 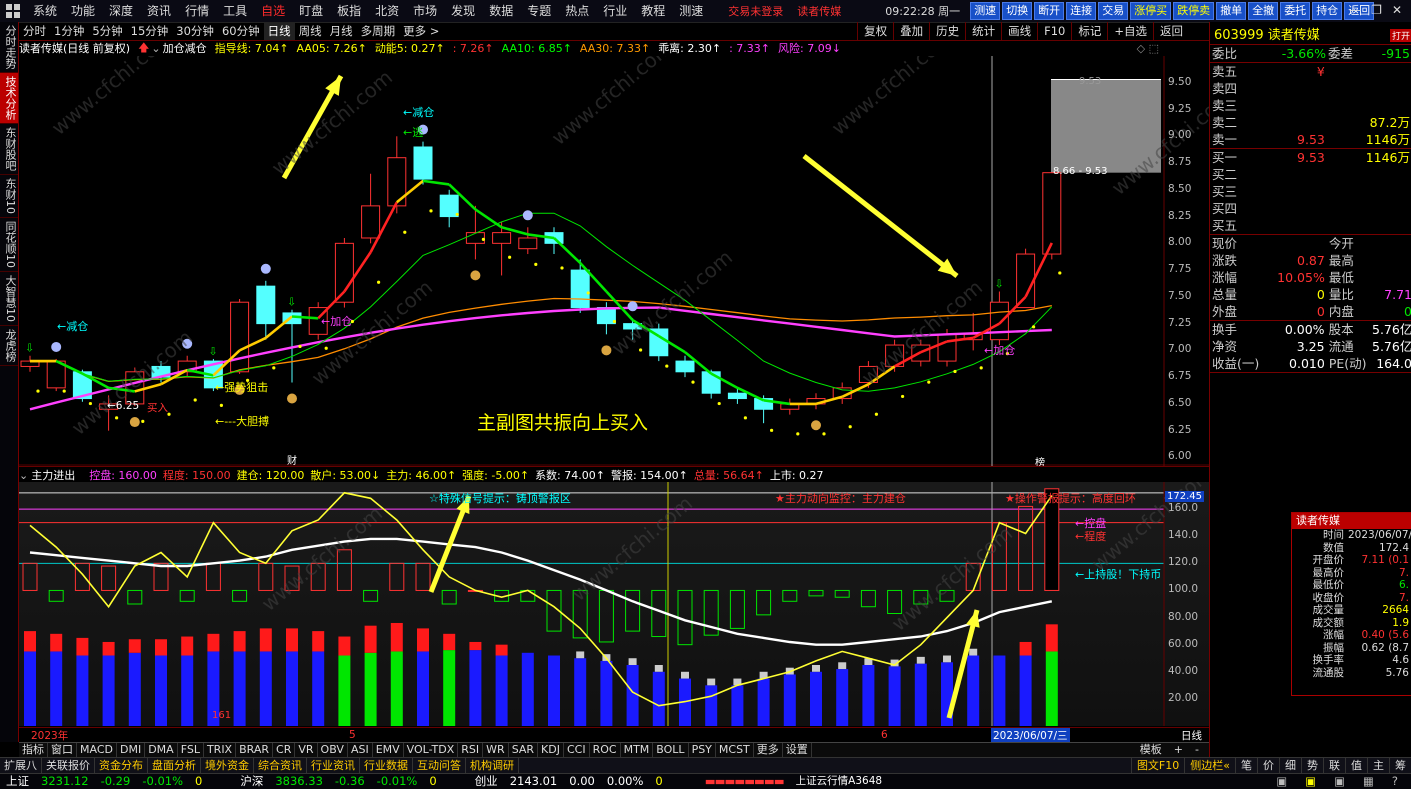 I want to click on period-tab-5: 60分钟, so click(x=241, y=31).